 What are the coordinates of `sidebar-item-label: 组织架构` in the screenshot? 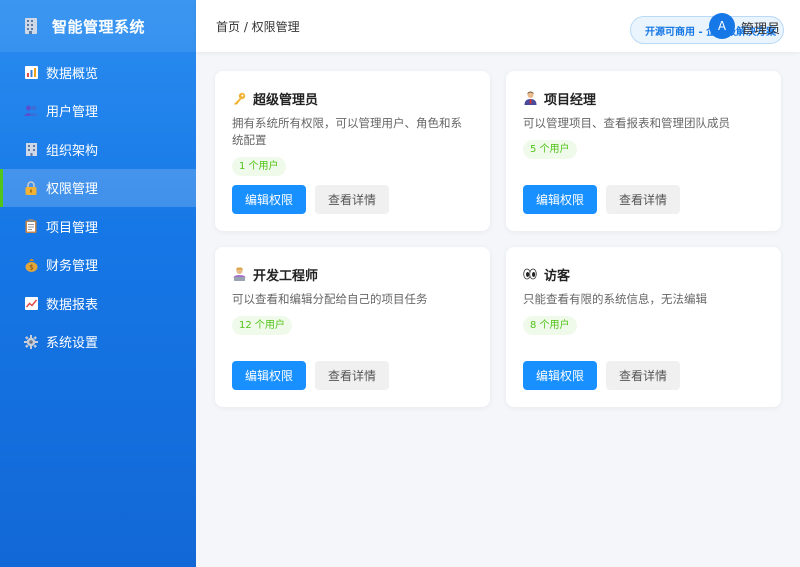 It's located at (72, 151).